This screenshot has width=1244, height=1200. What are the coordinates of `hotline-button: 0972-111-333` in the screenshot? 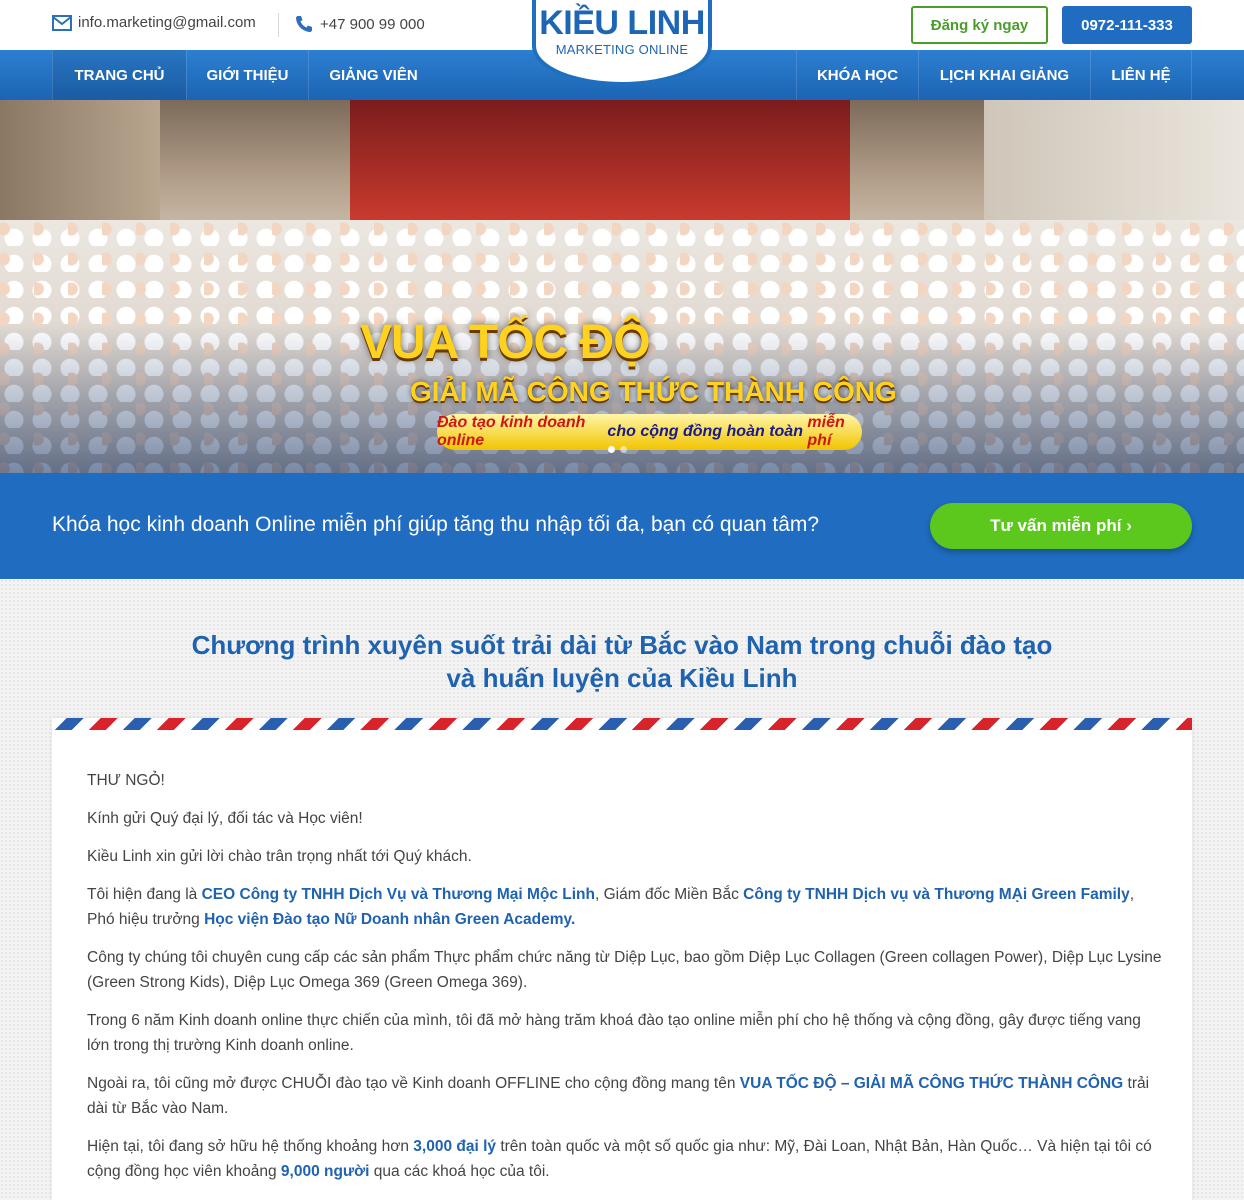 It's located at (1127, 25).